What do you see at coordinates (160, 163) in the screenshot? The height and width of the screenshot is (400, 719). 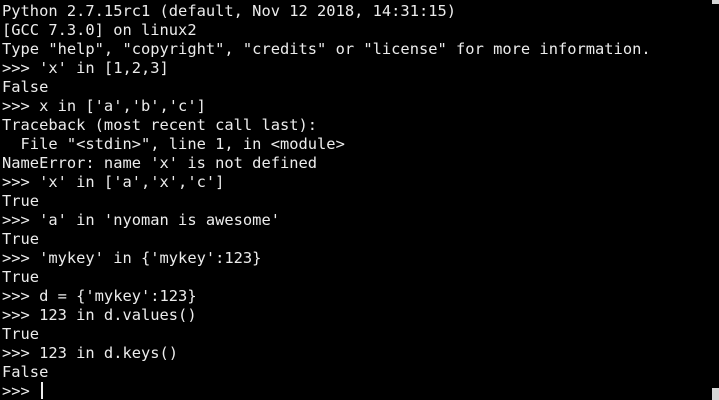 I see `error-line: NameError: name 'x' is not defined` at bounding box center [160, 163].